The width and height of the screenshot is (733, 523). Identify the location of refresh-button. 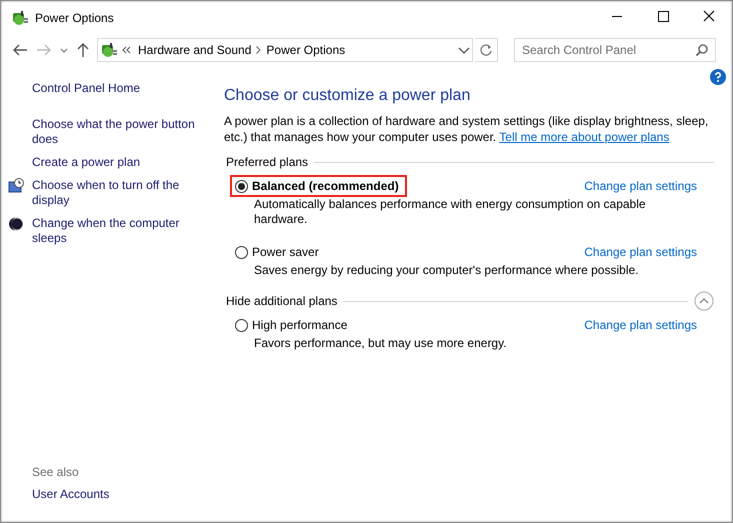
(486, 50).